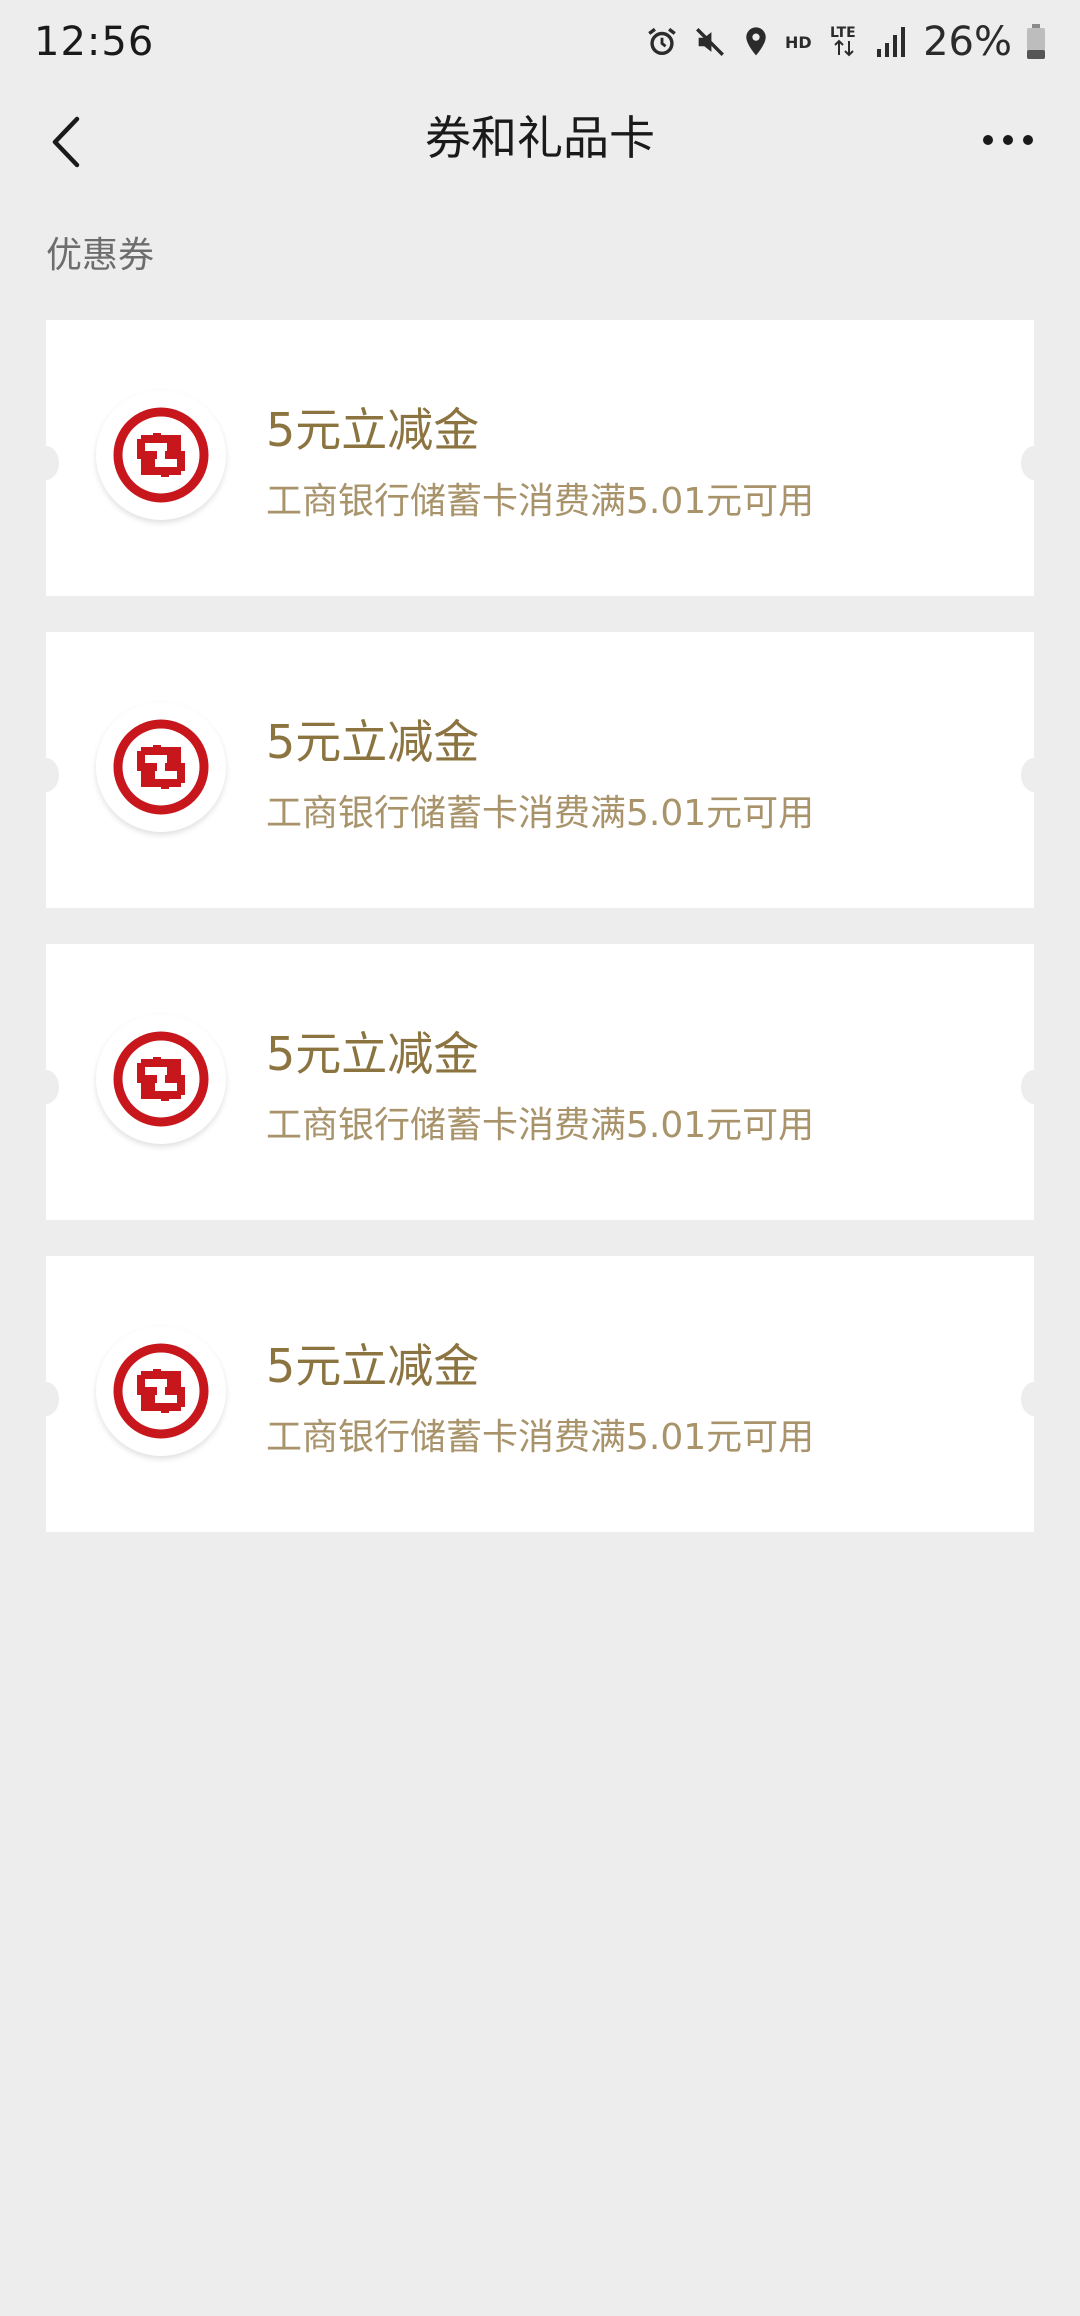 Image resolution: width=1080 pixels, height=2316 pixels. What do you see at coordinates (100, 255) in the screenshot?
I see `section-title: 优惠券` at bounding box center [100, 255].